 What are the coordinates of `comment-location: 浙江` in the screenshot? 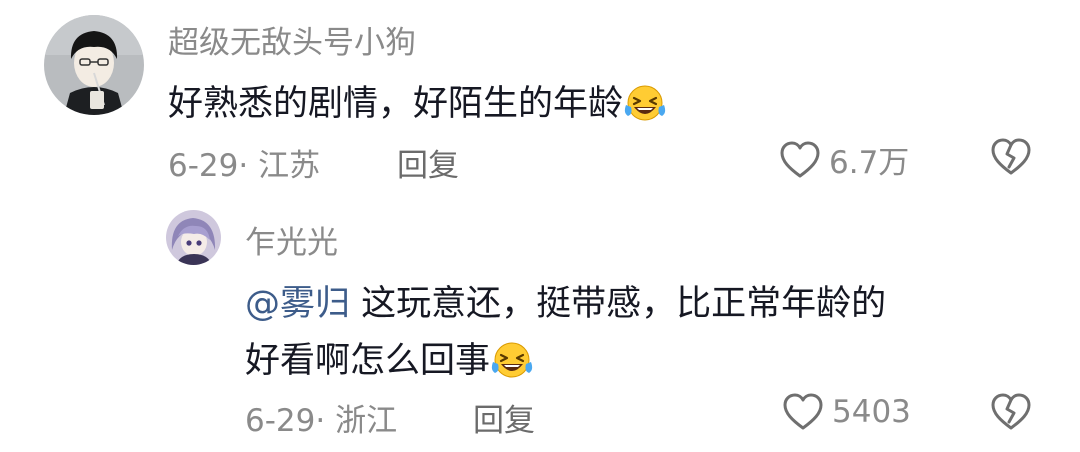 It's located at (366, 421).